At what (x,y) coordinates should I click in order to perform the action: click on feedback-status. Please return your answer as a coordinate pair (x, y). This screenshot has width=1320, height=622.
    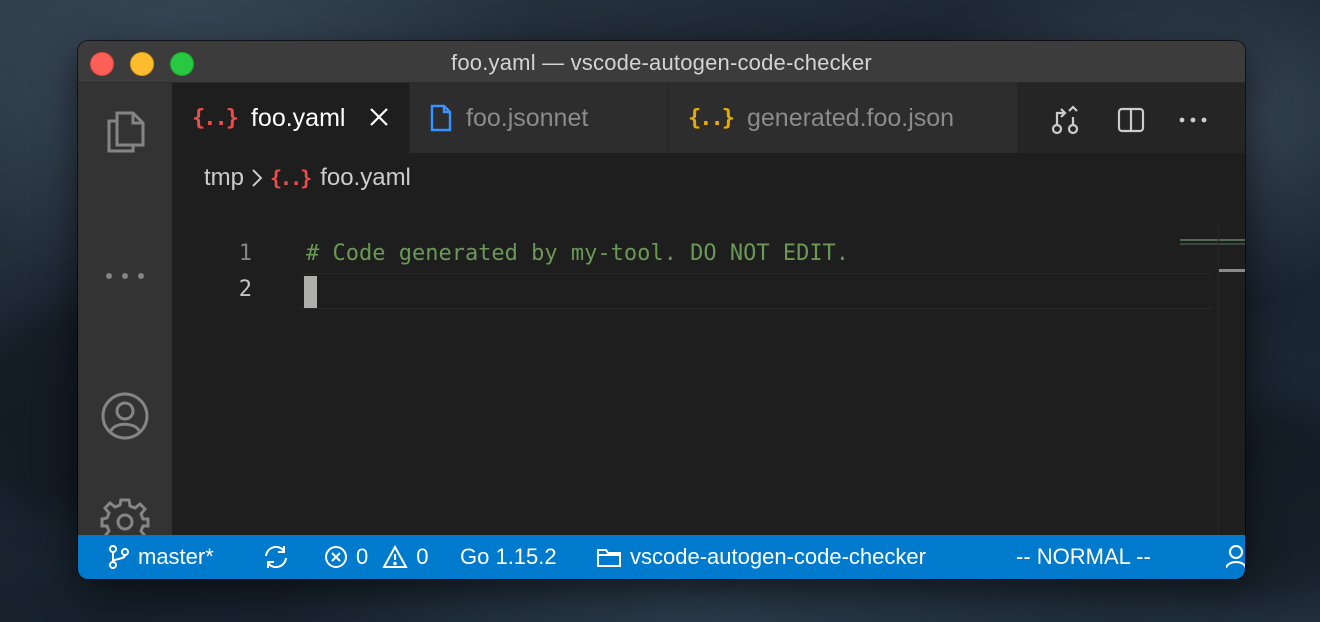
    Looking at the image, I should click on (1235, 557).